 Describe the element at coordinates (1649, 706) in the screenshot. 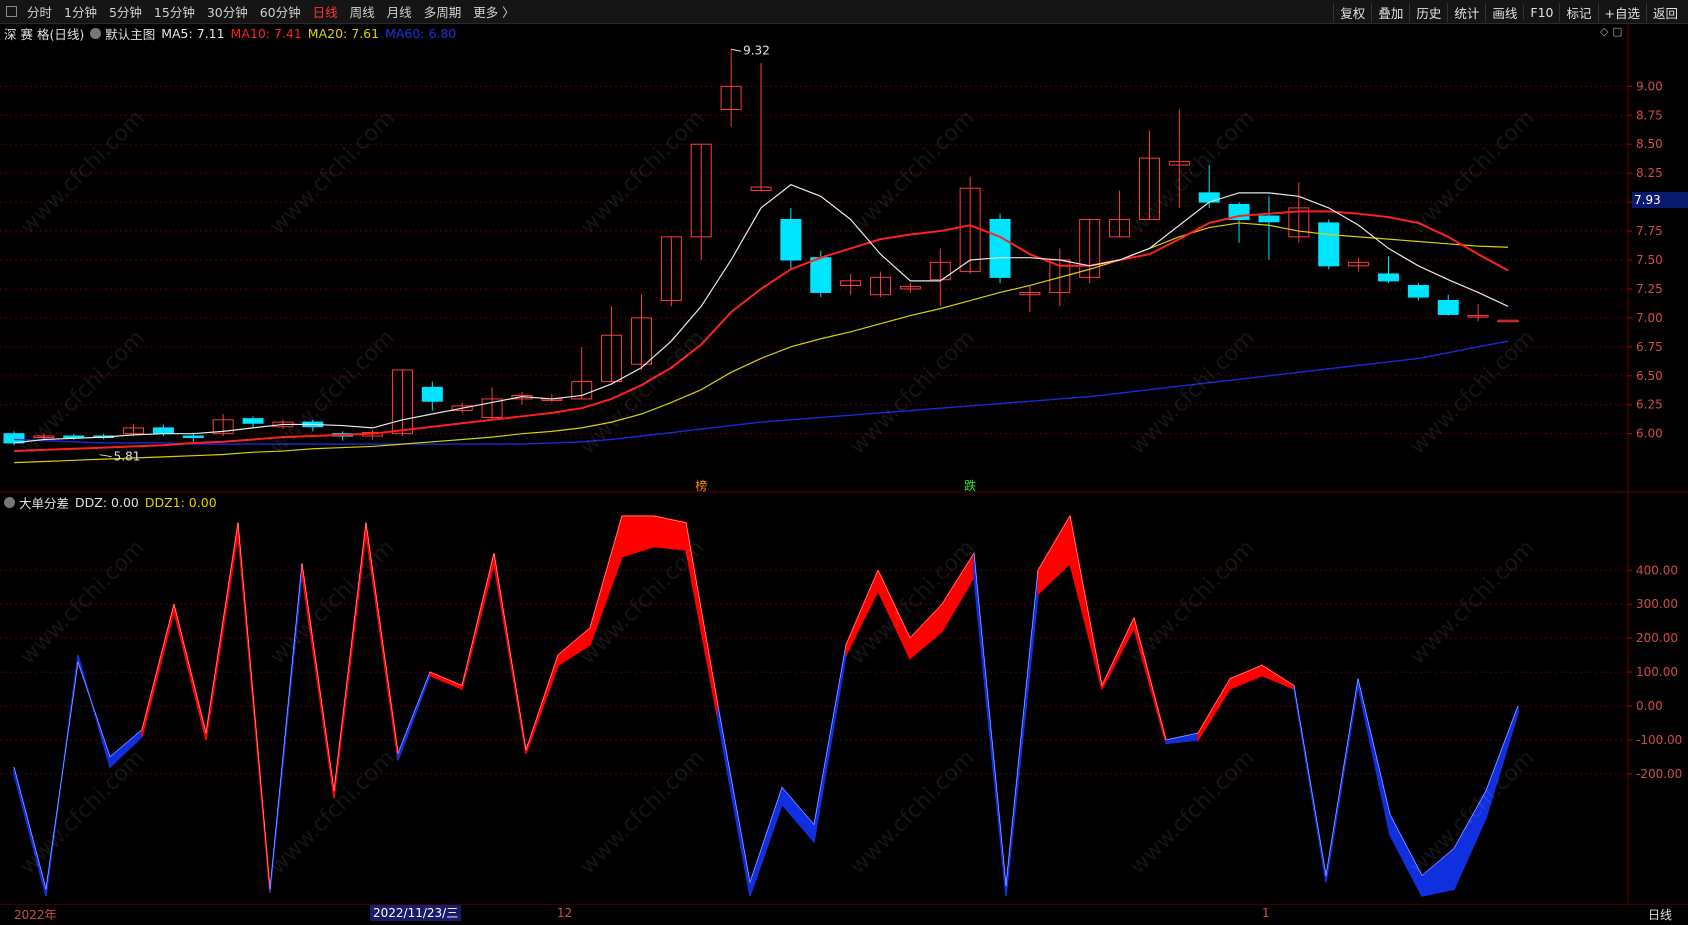

I see `ddz-tick-label: 0.00` at that location.